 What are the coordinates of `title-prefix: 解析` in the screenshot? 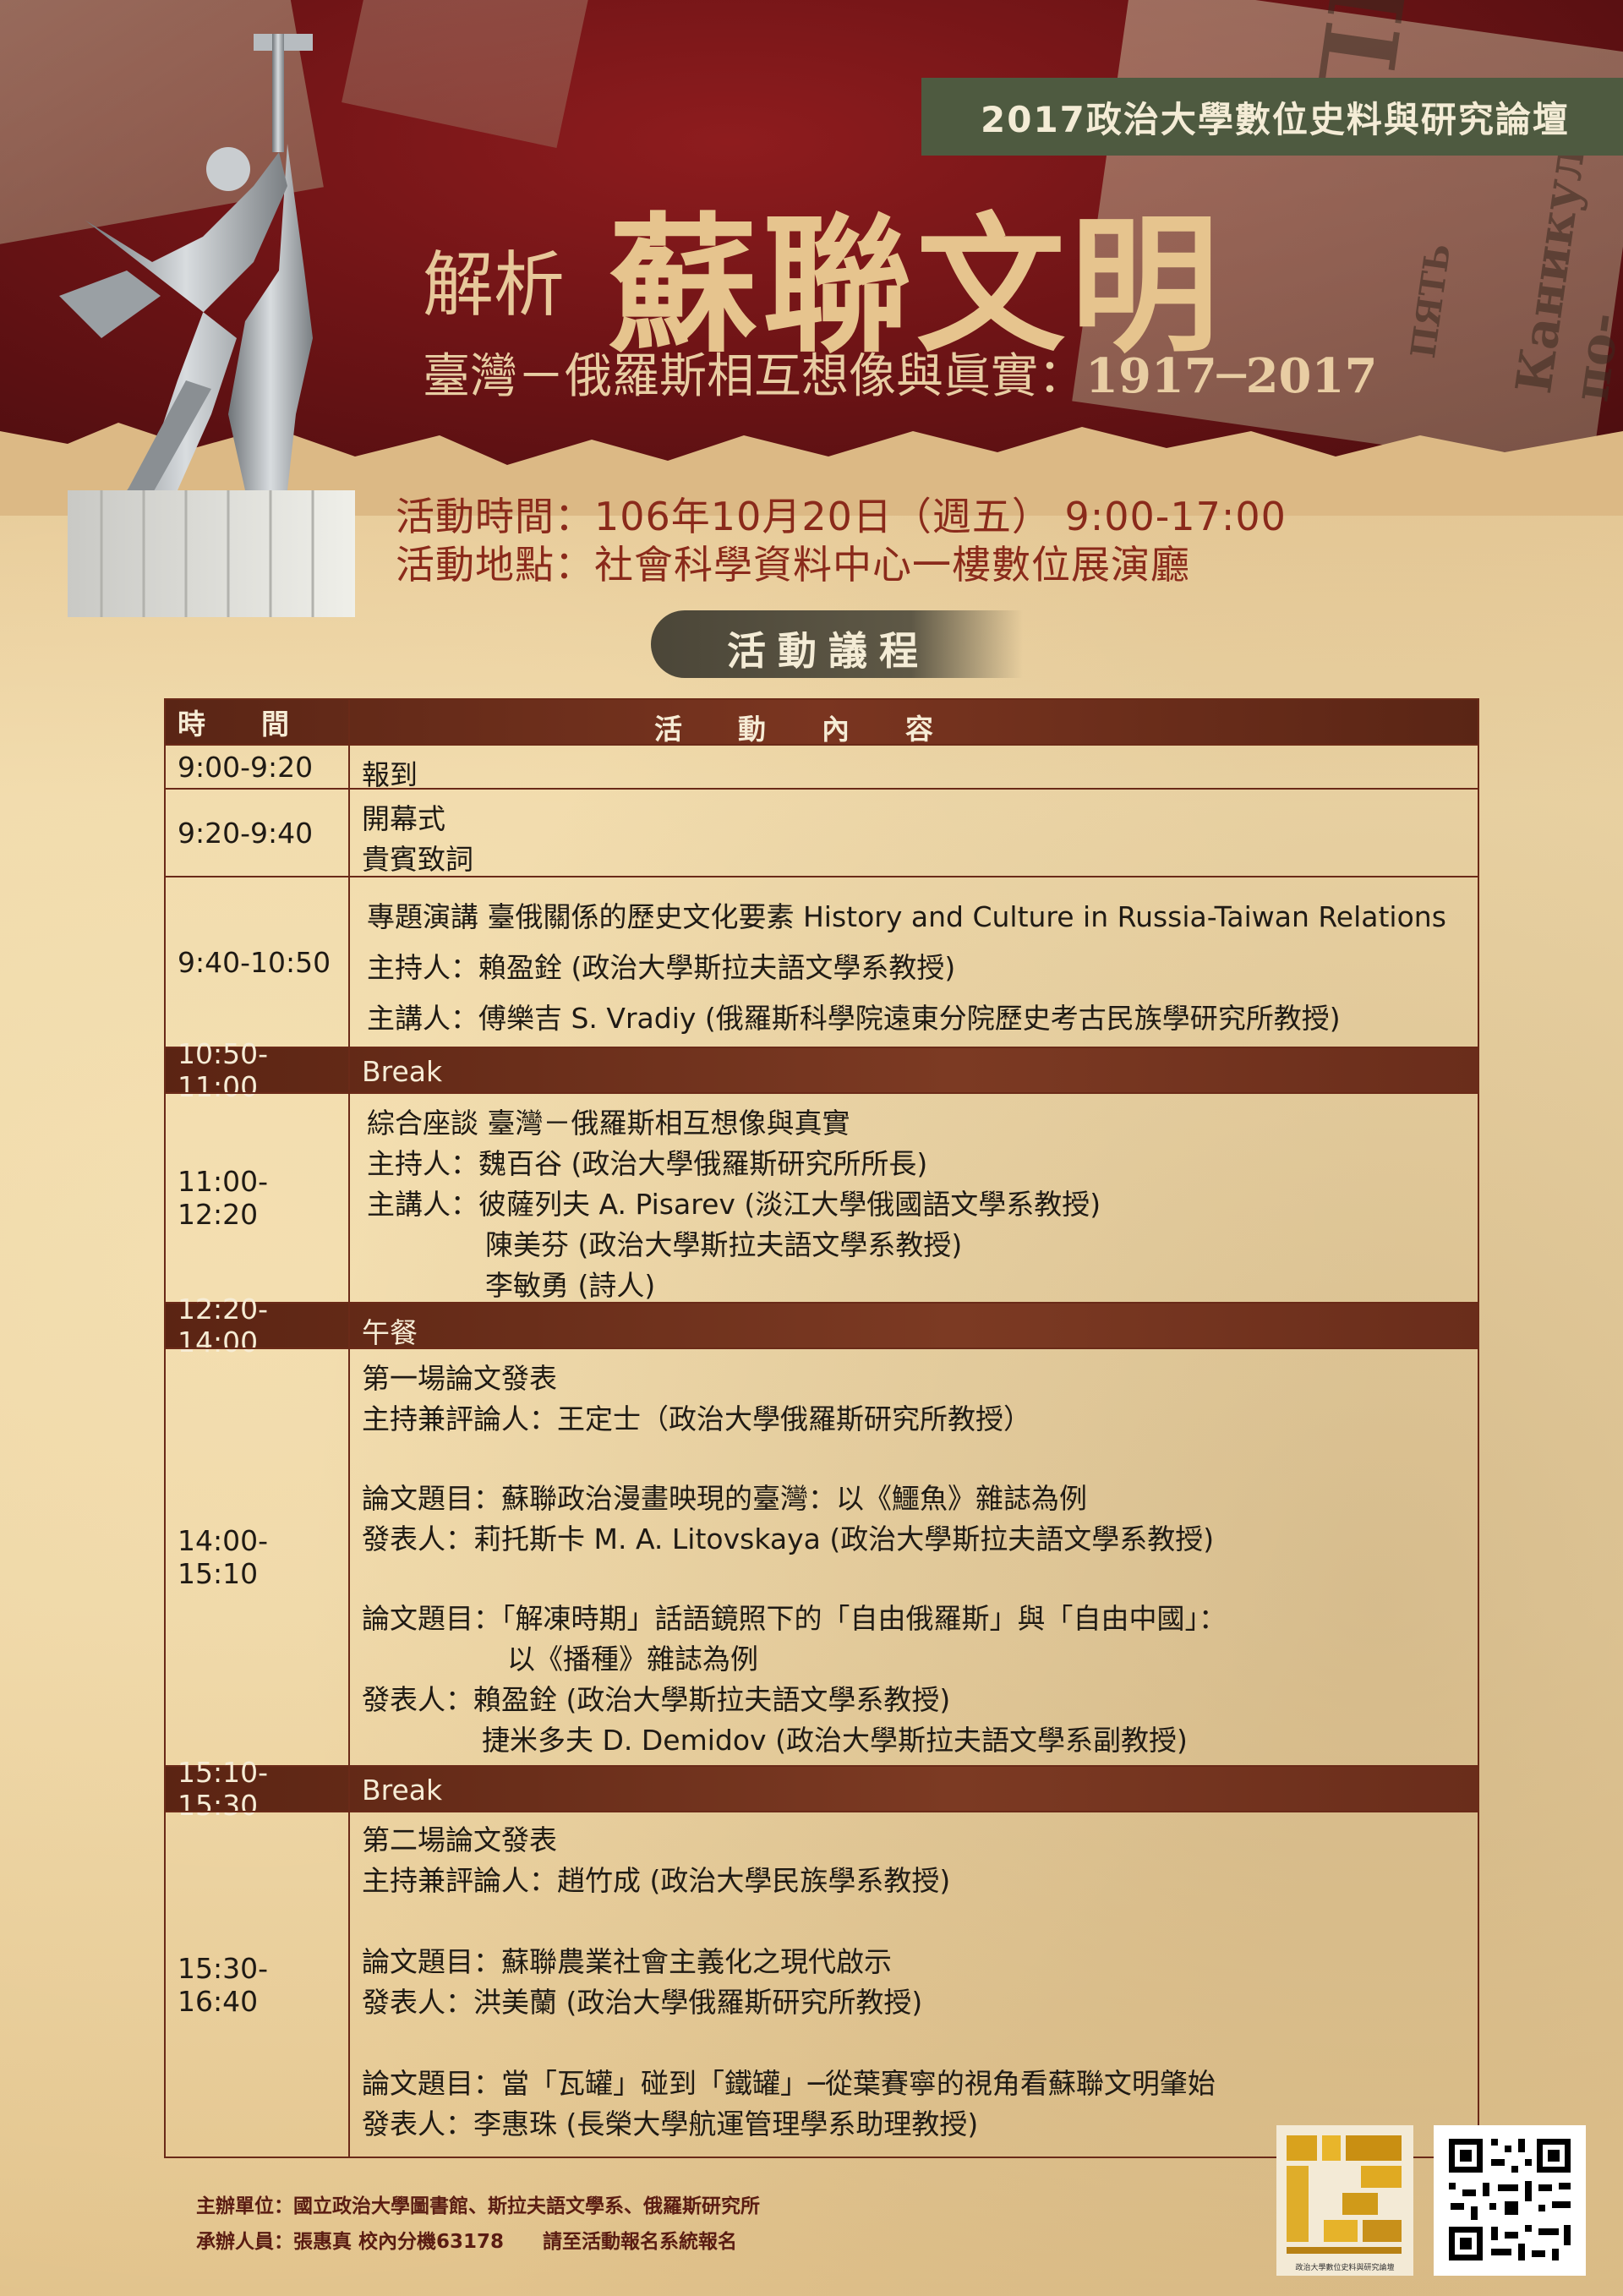 It's located at (495, 284).